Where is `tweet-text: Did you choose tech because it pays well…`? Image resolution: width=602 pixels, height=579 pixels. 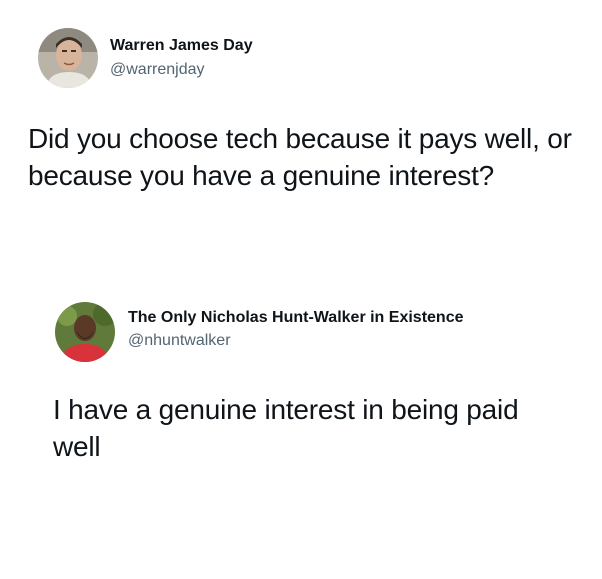
tweet-text: Did you choose tech because it pays well… is located at coordinates (300, 157).